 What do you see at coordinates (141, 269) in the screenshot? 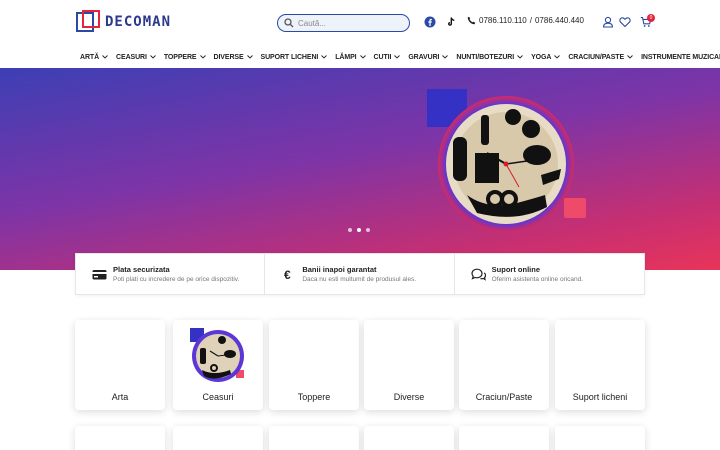
I see `feature-title: Plata securizata` at bounding box center [141, 269].